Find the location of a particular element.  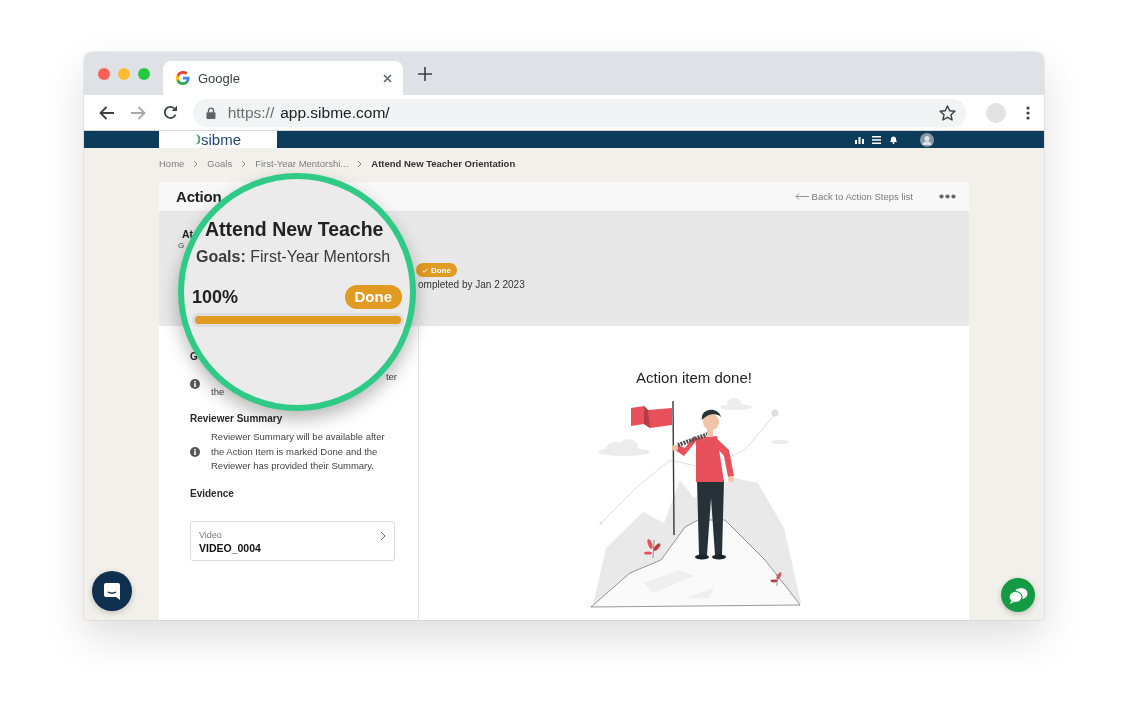

speech-bubbles-icon is located at coordinates (1018, 595).